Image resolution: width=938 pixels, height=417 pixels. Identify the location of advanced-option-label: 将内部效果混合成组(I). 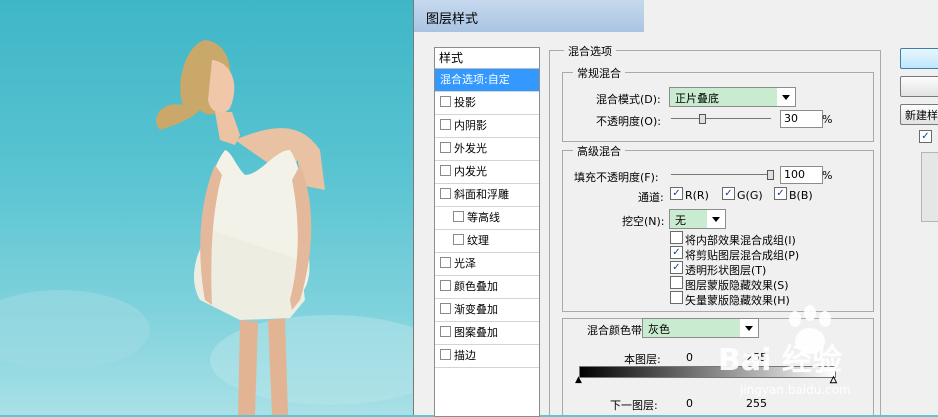
(740, 240).